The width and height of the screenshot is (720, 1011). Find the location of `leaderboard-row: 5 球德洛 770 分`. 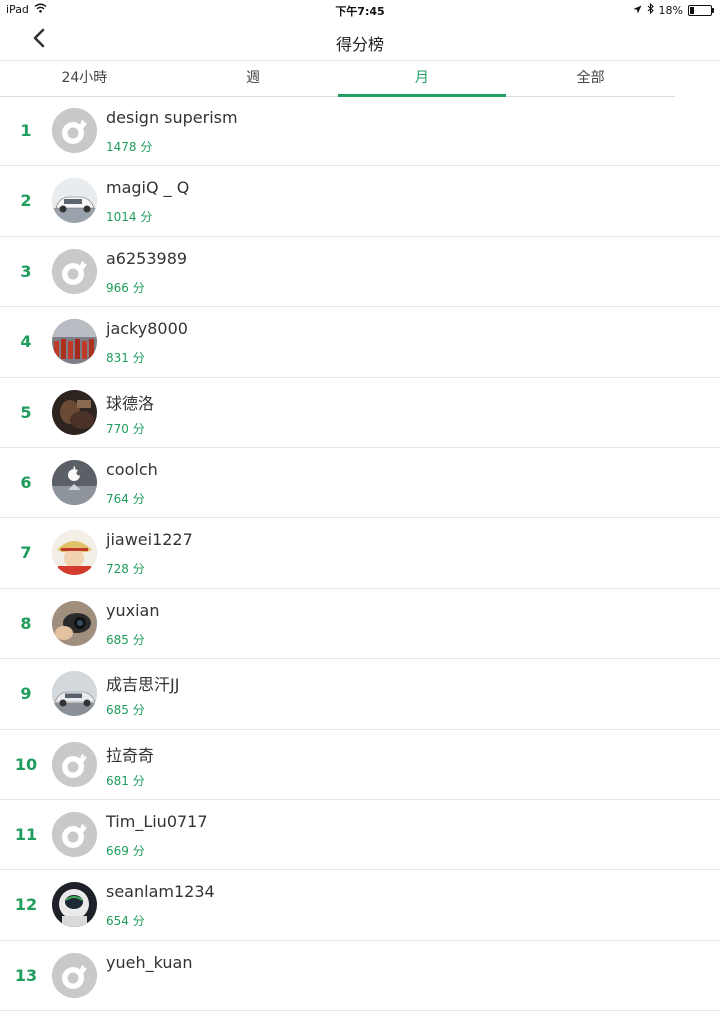

leaderboard-row: 5 球德洛 770 分 is located at coordinates (360, 413).